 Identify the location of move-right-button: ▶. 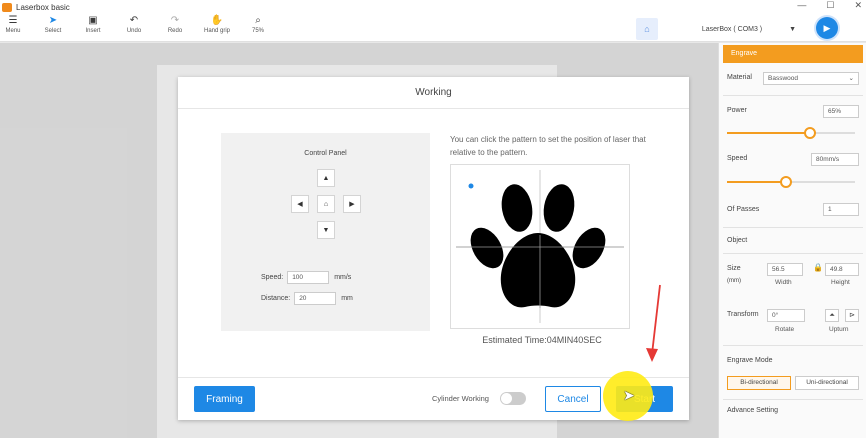
(352, 204).